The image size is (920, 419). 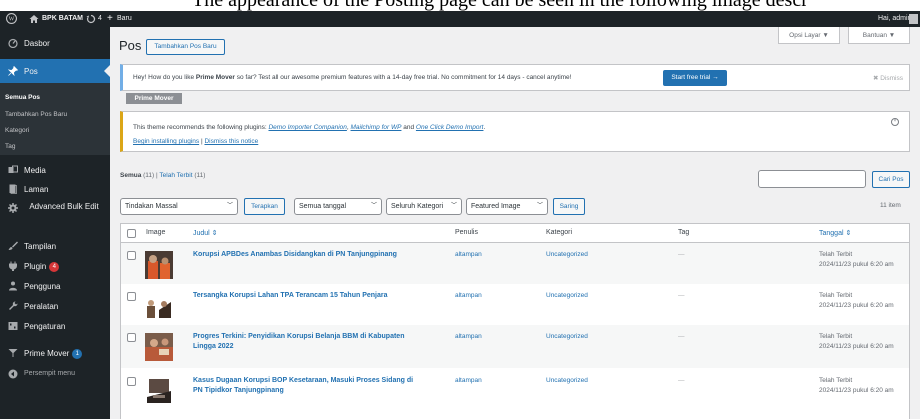 I want to click on select-all-checkbox, so click(x=131, y=233).